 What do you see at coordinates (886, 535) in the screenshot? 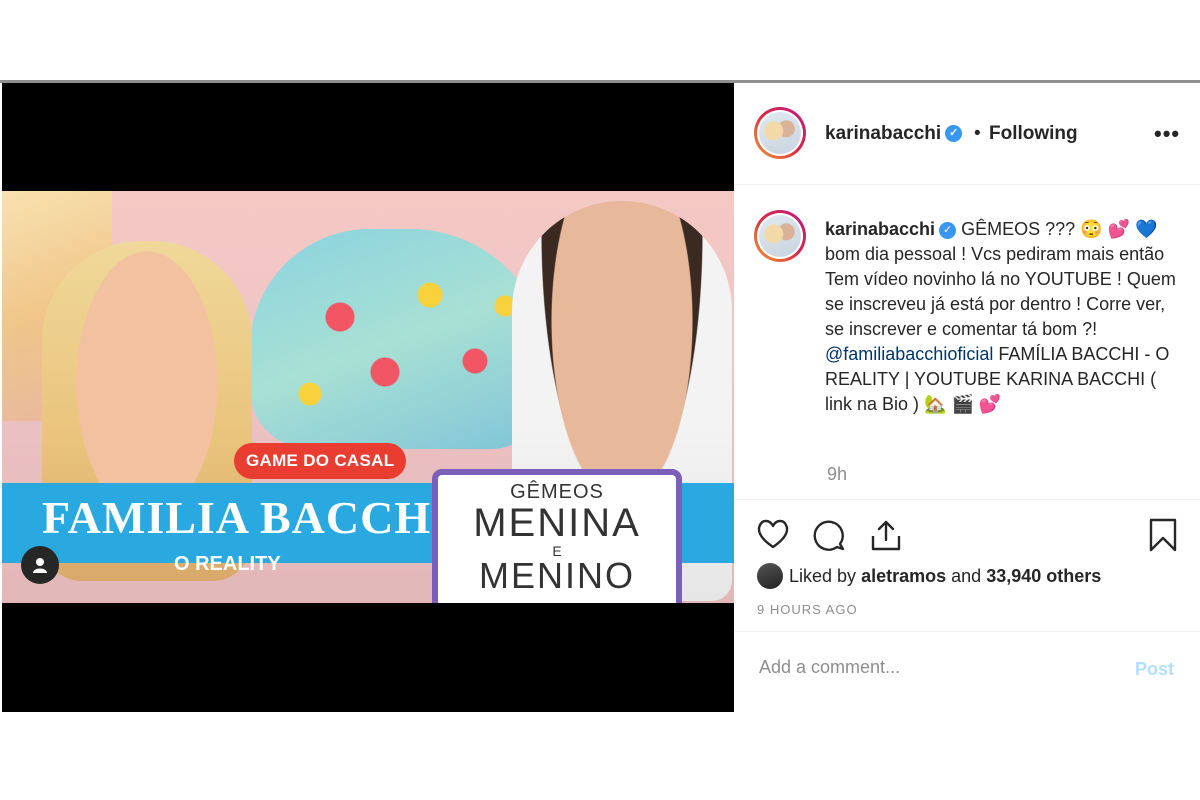
I see `share-icon` at bounding box center [886, 535].